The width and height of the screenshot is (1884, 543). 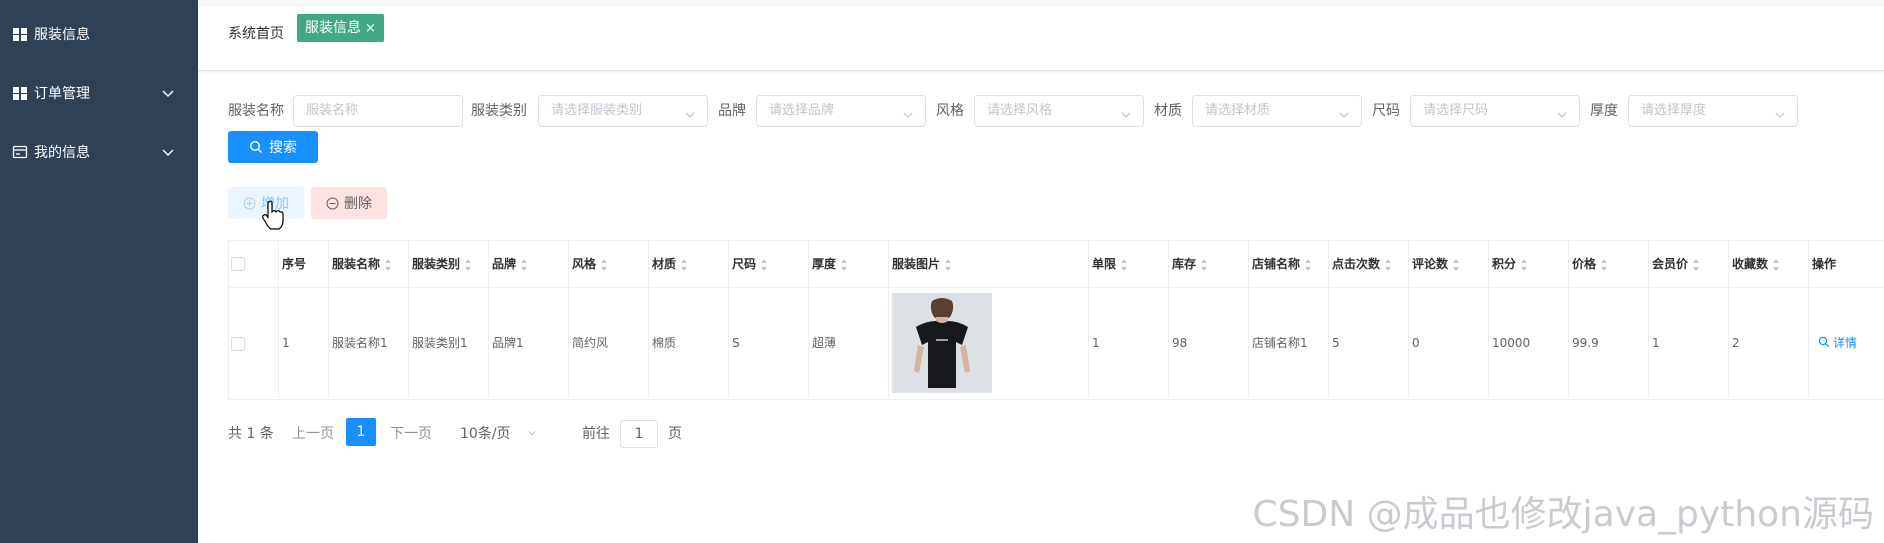 What do you see at coordinates (370, 28) in the screenshot?
I see `close-icon: ×` at bounding box center [370, 28].